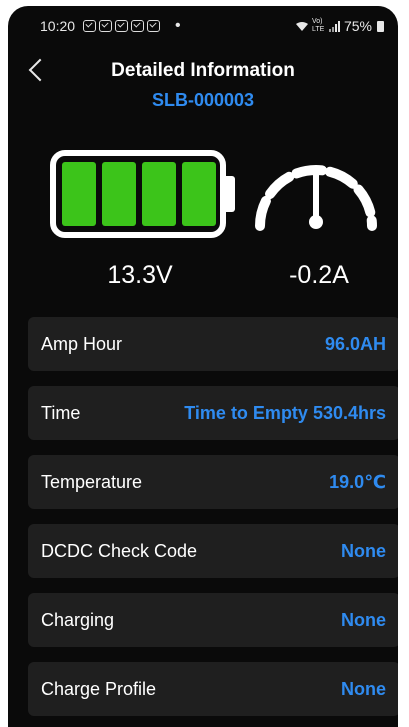 The width and height of the screenshot is (409, 727). I want to click on notification-icons, so click(121, 26).